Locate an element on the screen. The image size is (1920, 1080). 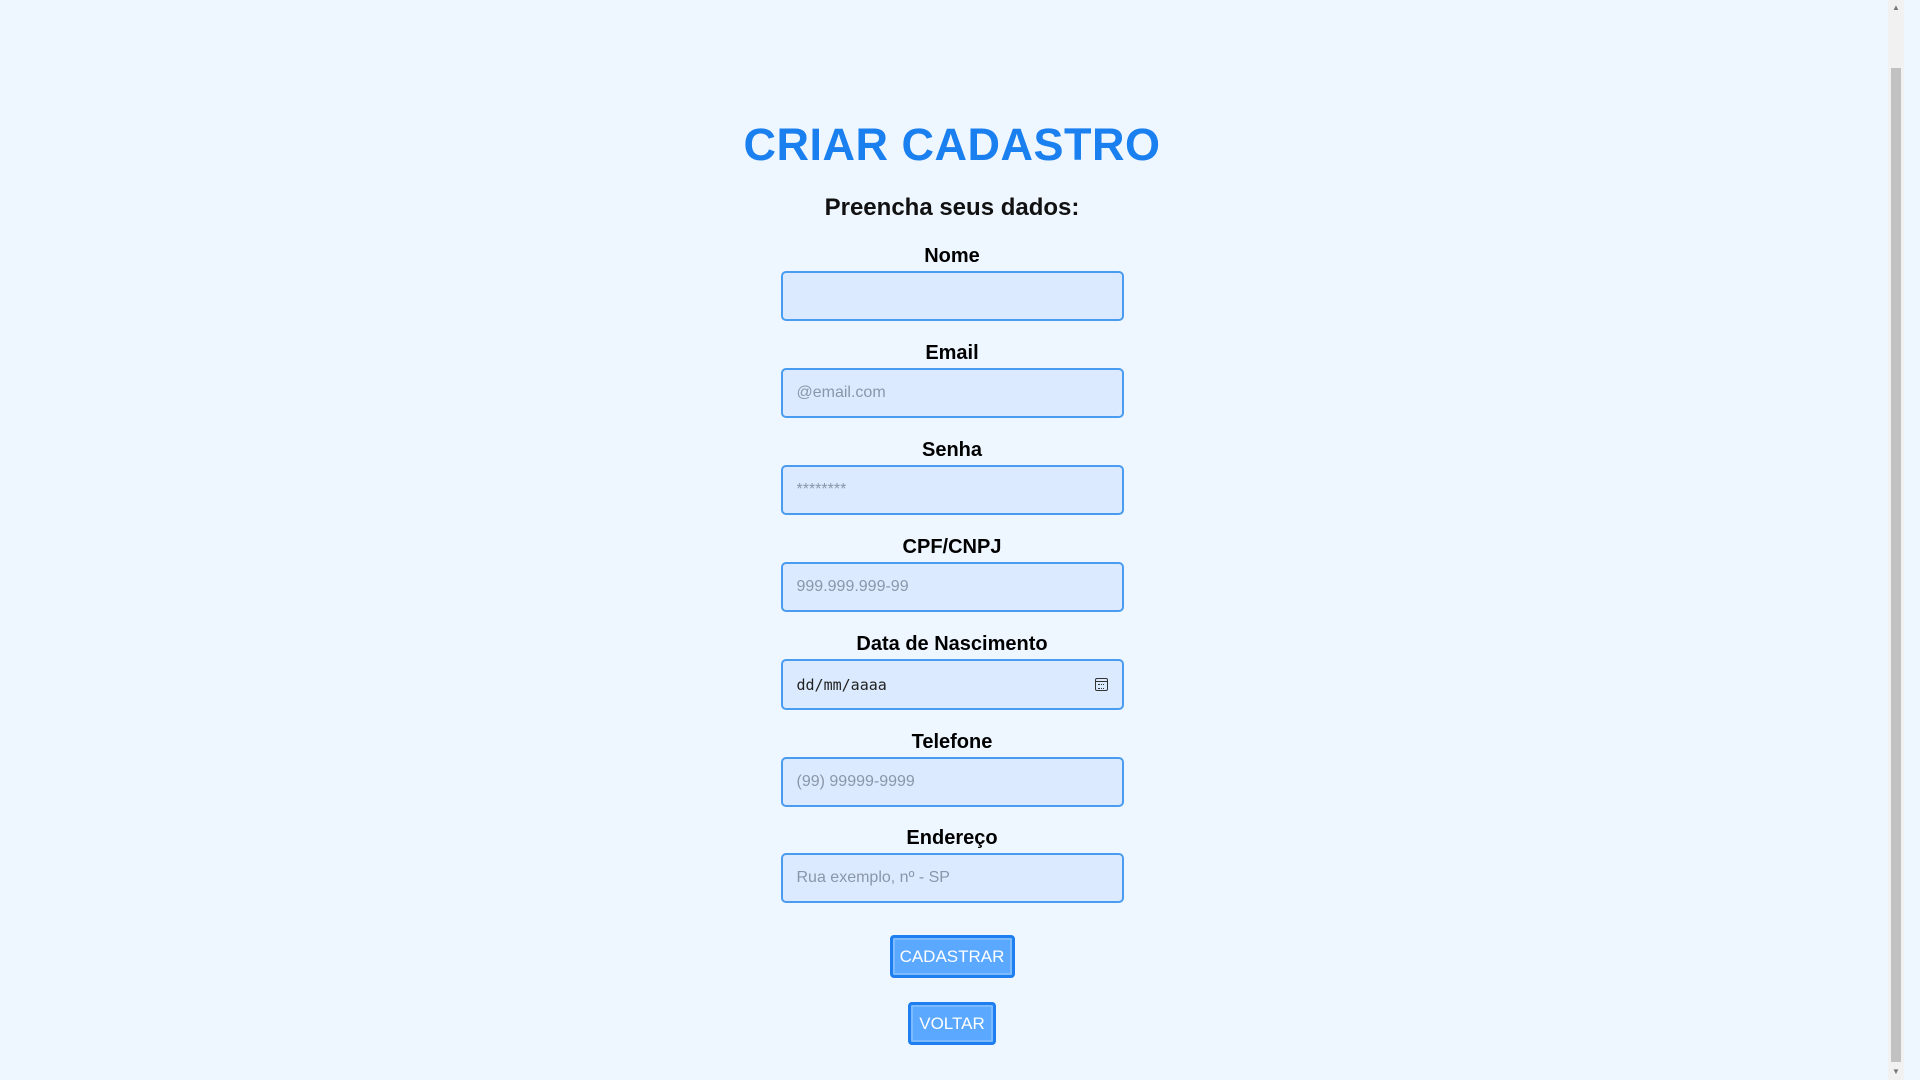
scroll-thumb is located at coordinates (1896, 565).